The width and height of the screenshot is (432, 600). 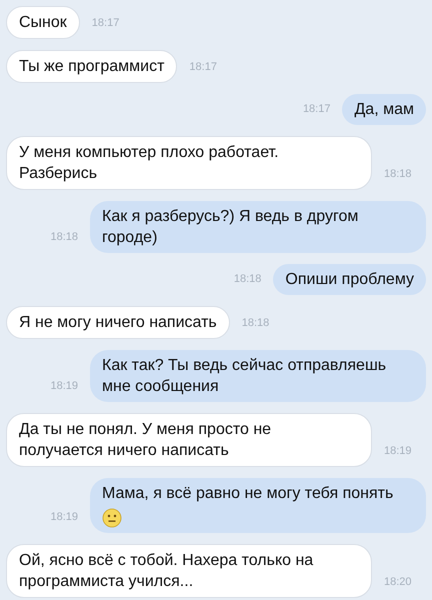 What do you see at coordinates (43, 22) in the screenshot?
I see `incoming-message: Сынок` at bounding box center [43, 22].